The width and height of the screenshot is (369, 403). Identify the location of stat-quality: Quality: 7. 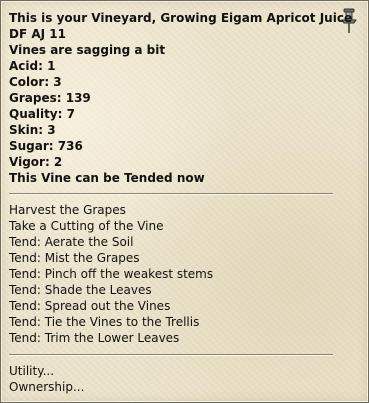
(42, 114).